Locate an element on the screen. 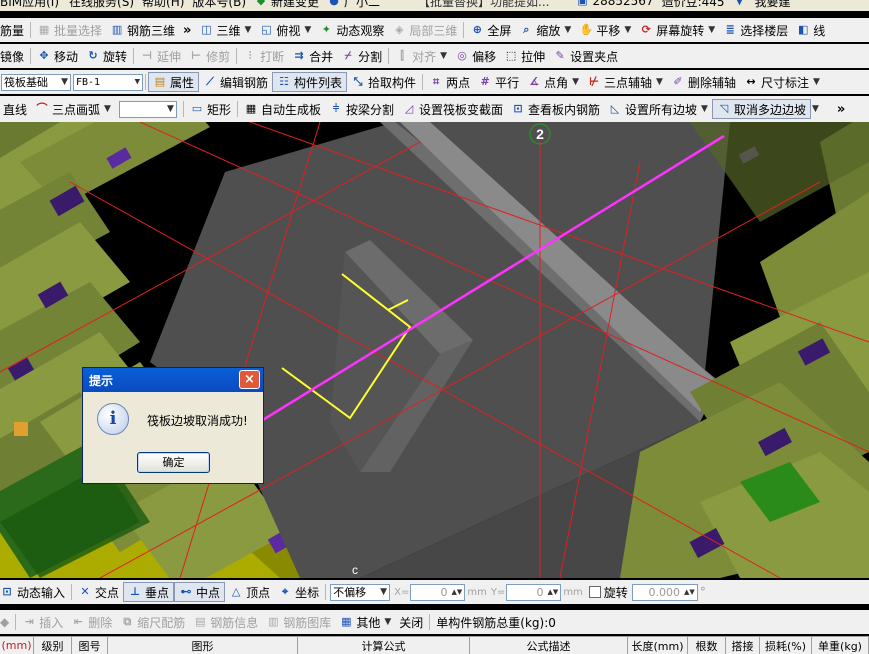 This screenshot has height=654, width=869. perpendicular-snap-button: ⊥ 垂点 is located at coordinates (149, 592).